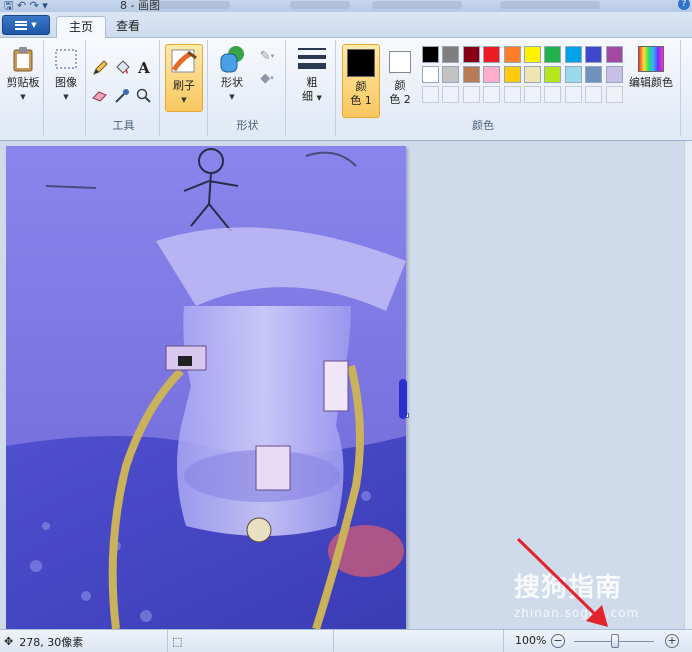 This screenshot has height=652, width=692. I want to click on color1-button: 颜 色 1, so click(361, 81).